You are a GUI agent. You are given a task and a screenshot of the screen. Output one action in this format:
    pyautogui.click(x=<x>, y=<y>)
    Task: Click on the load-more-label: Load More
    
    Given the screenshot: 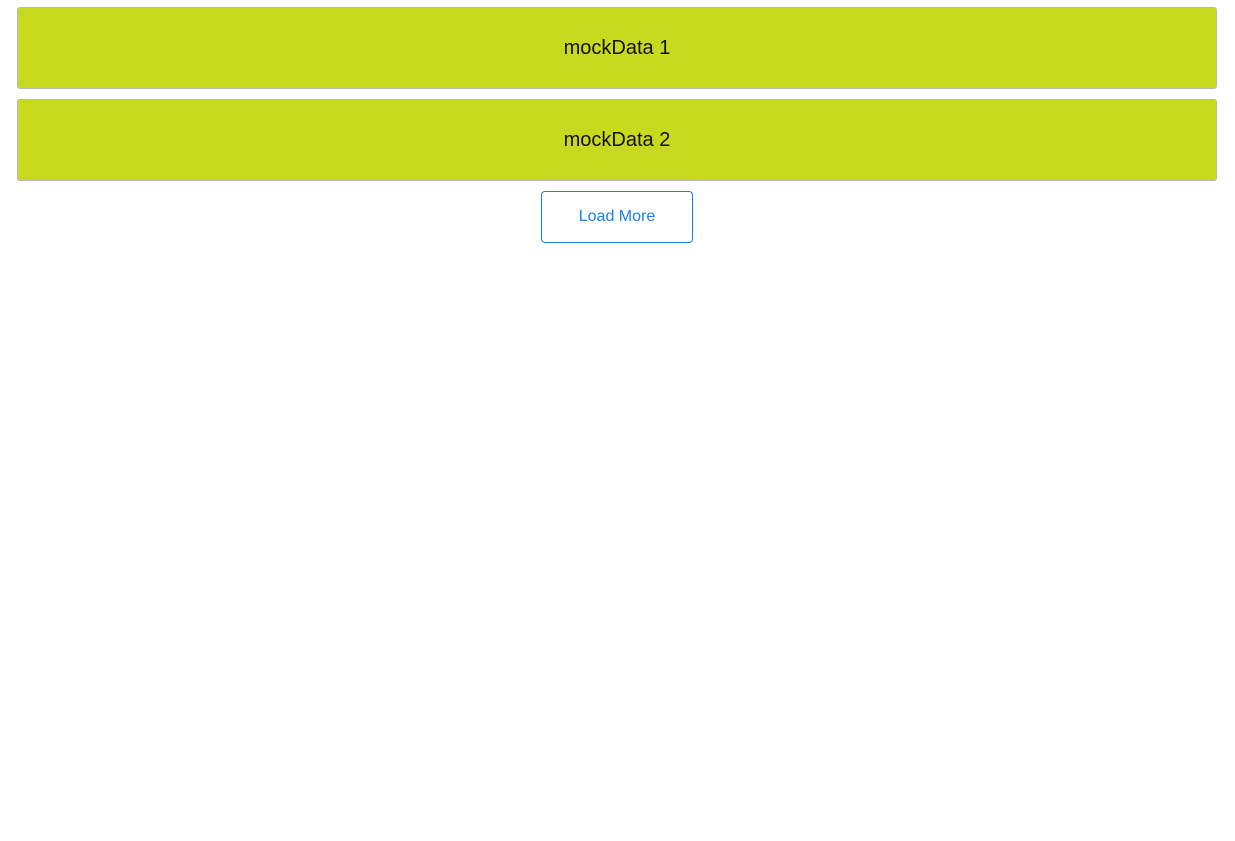 What is the action you would take?
    pyautogui.click(x=617, y=216)
    